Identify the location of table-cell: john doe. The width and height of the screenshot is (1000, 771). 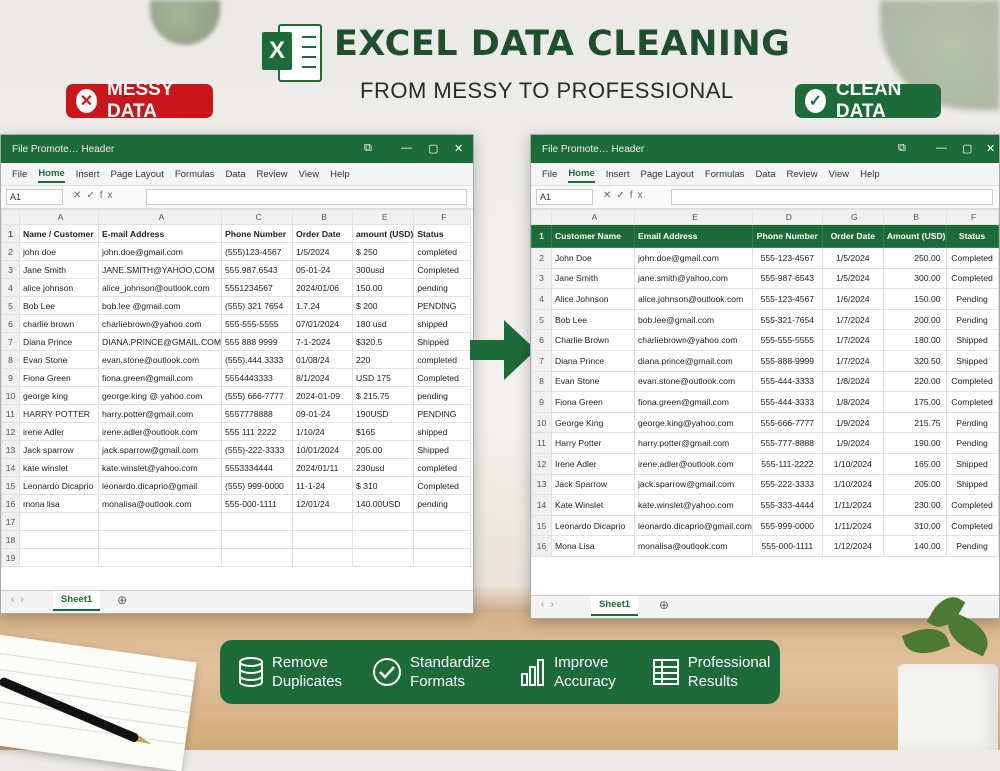
(59, 251).